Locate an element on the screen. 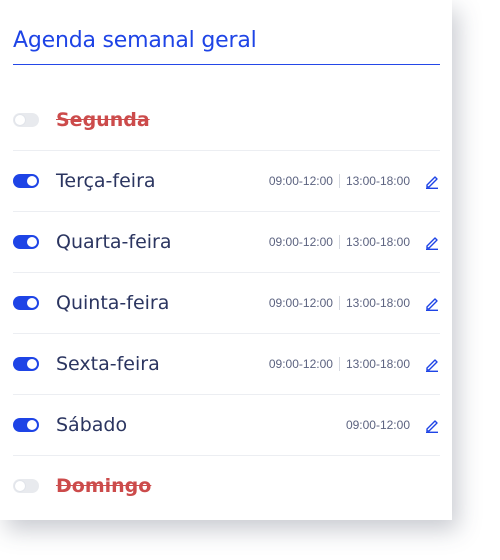 The height and width of the screenshot is (560, 500). day-label: Quinta-feira is located at coordinates (113, 303).